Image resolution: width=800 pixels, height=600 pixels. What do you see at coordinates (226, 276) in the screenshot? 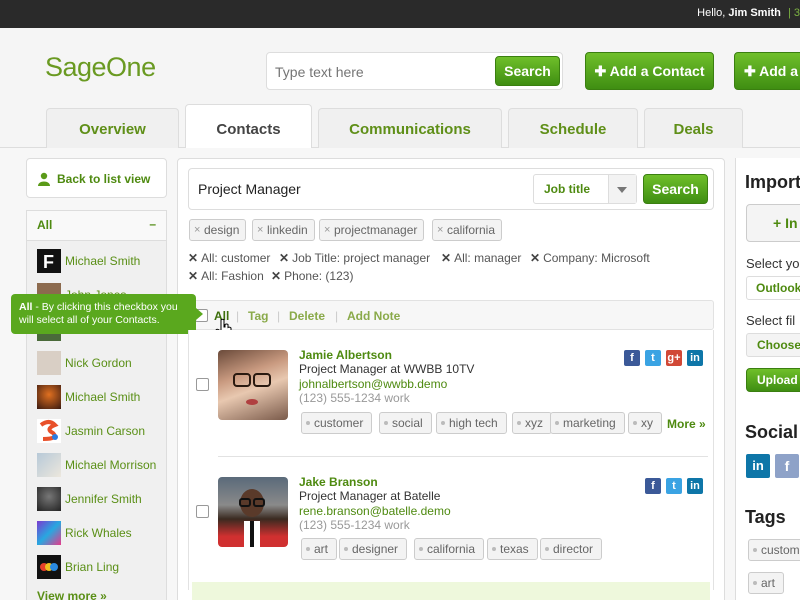
I see `filter-item: ✕ All: Fashion` at bounding box center [226, 276].